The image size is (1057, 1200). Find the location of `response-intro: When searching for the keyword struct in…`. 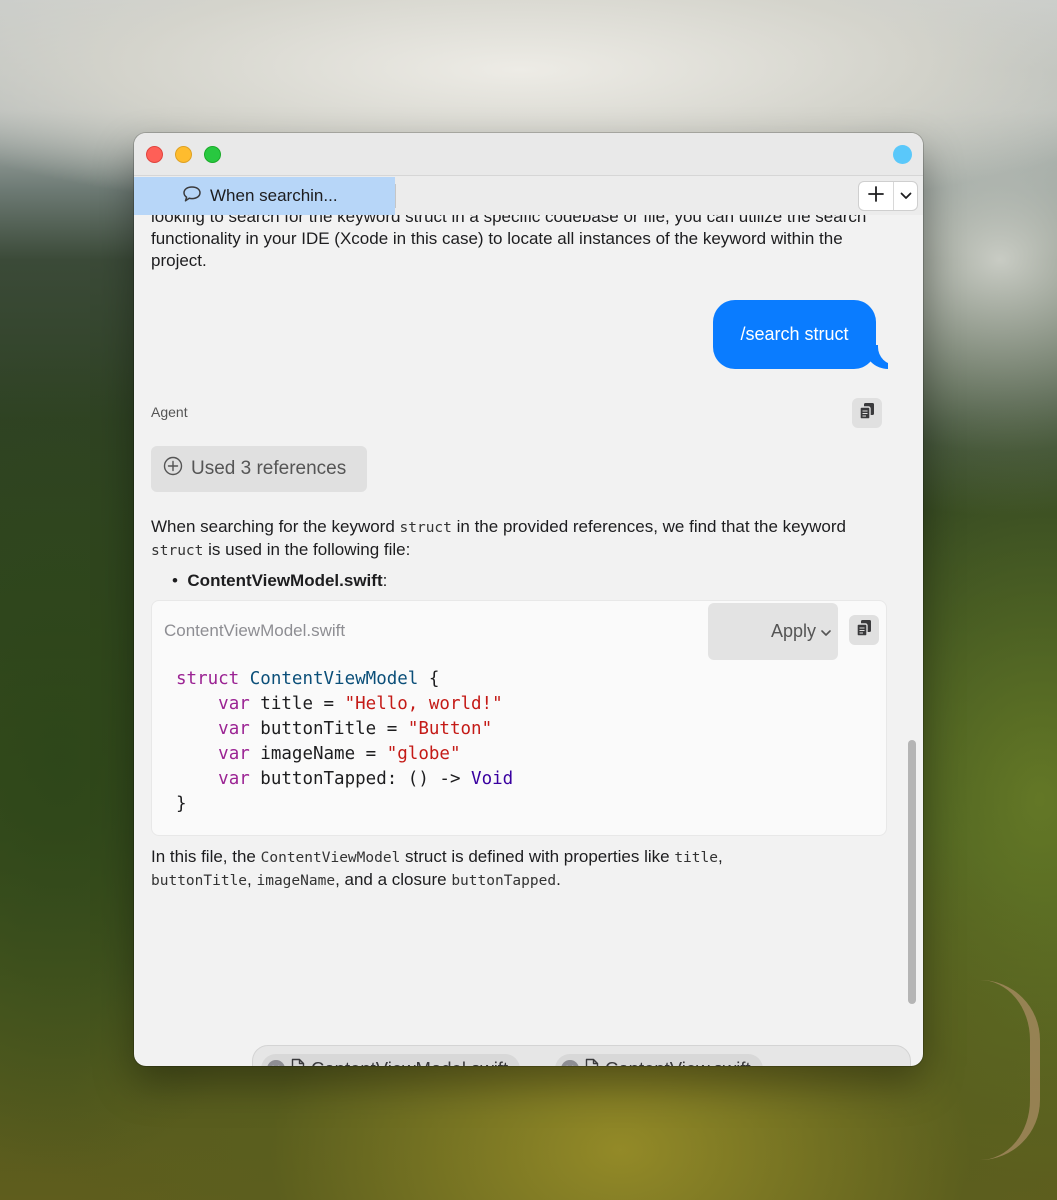

response-intro: When searching for the keyword struct in… is located at coordinates (511, 539).